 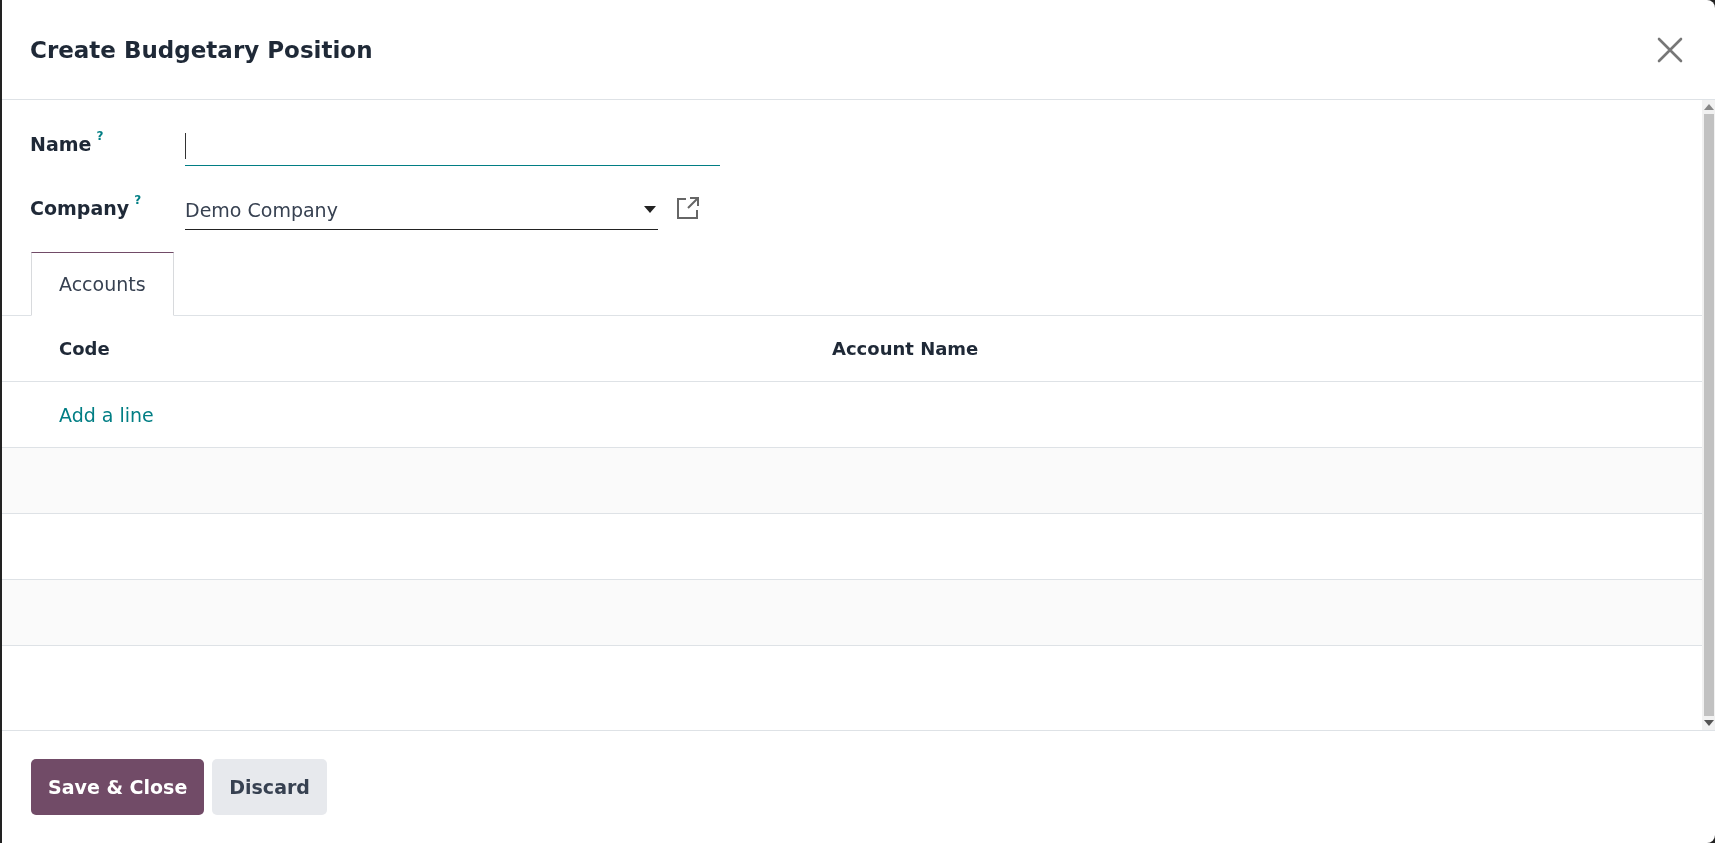 What do you see at coordinates (445, 348) in the screenshot?
I see `column-header: Code` at bounding box center [445, 348].